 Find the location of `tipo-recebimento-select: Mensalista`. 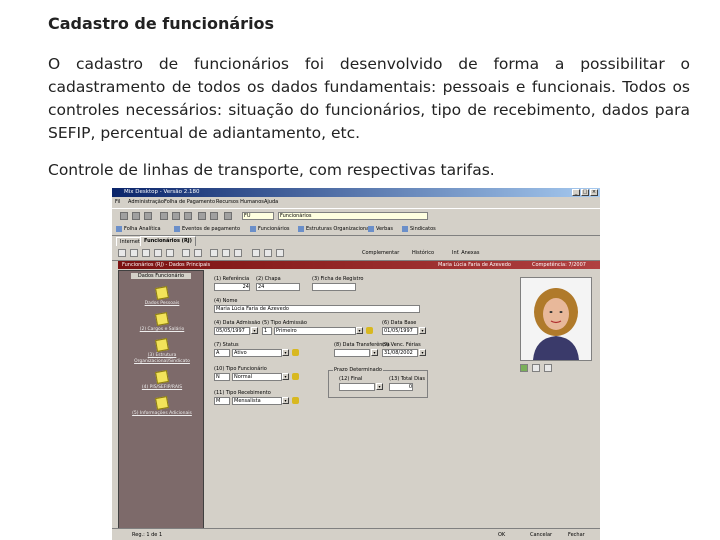

tipo-recebimento-select: Mensalista is located at coordinates (257, 401).